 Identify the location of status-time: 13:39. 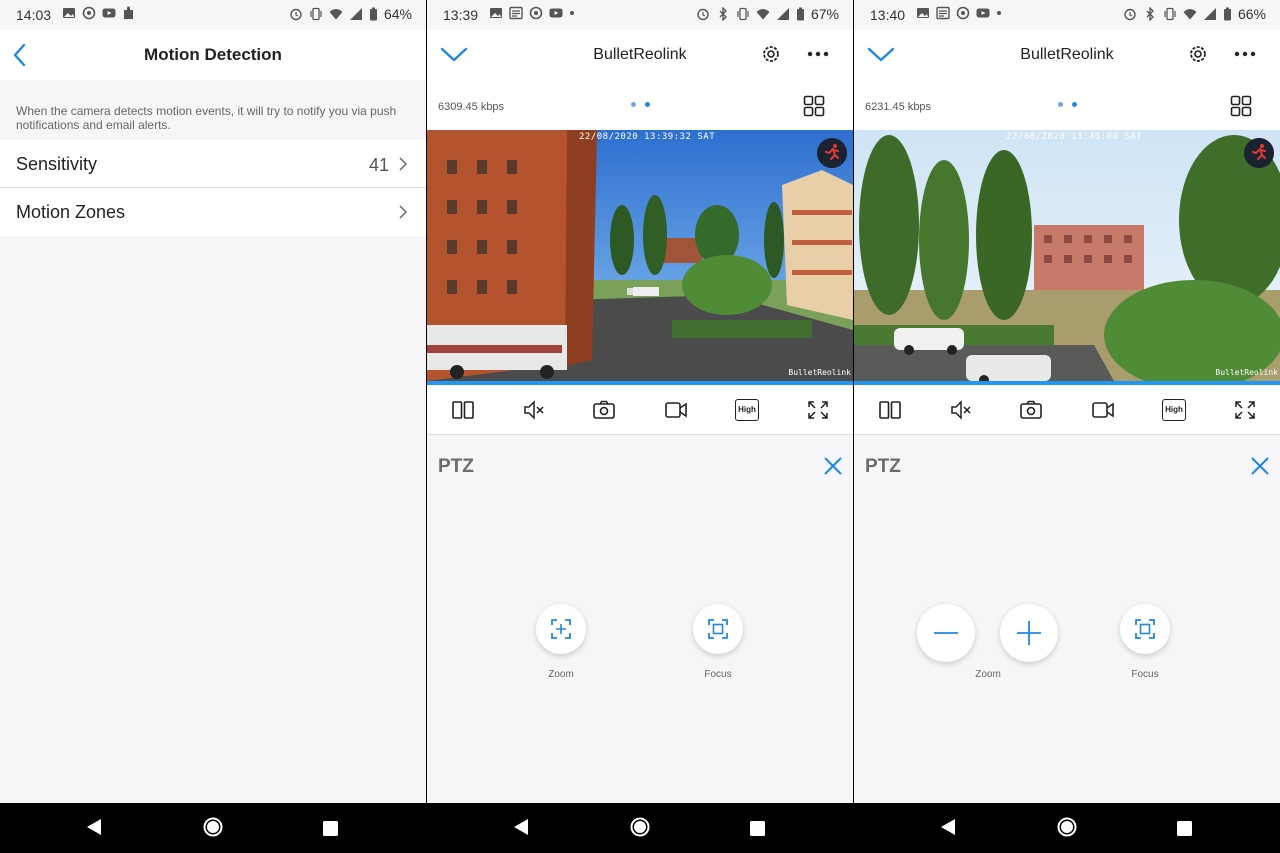
(461, 15).